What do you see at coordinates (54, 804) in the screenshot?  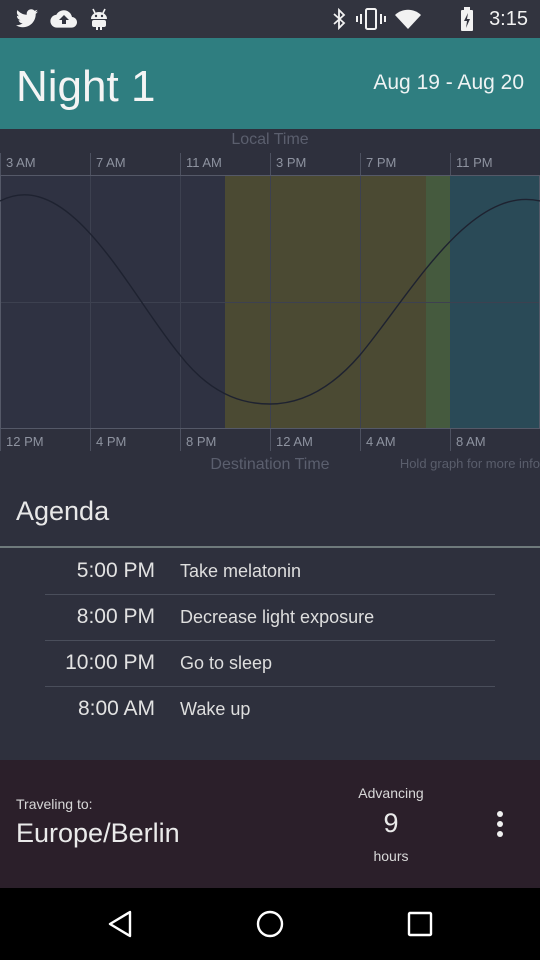 I see `traveling-to-label: Traveling to:` at bounding box center [54, 804].